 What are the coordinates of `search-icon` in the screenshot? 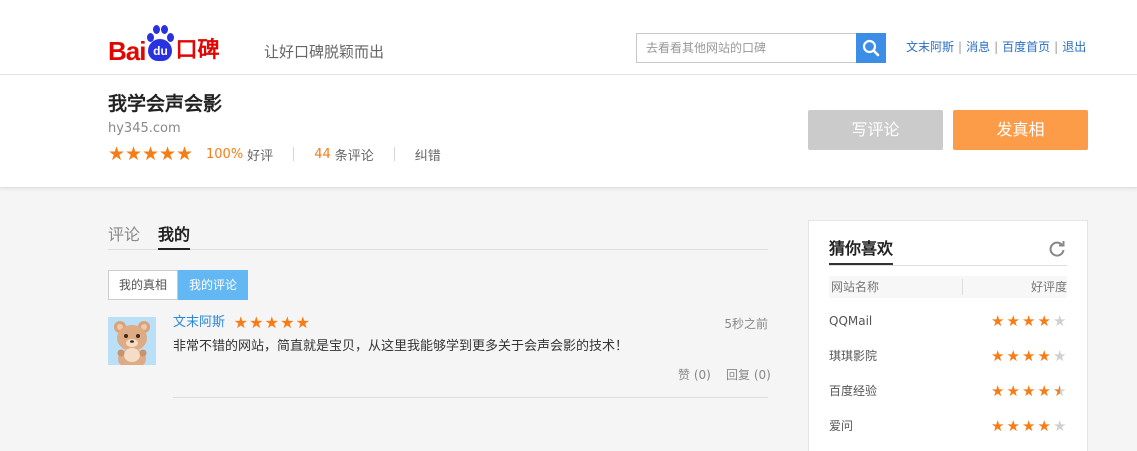 It's located at (871, 48).